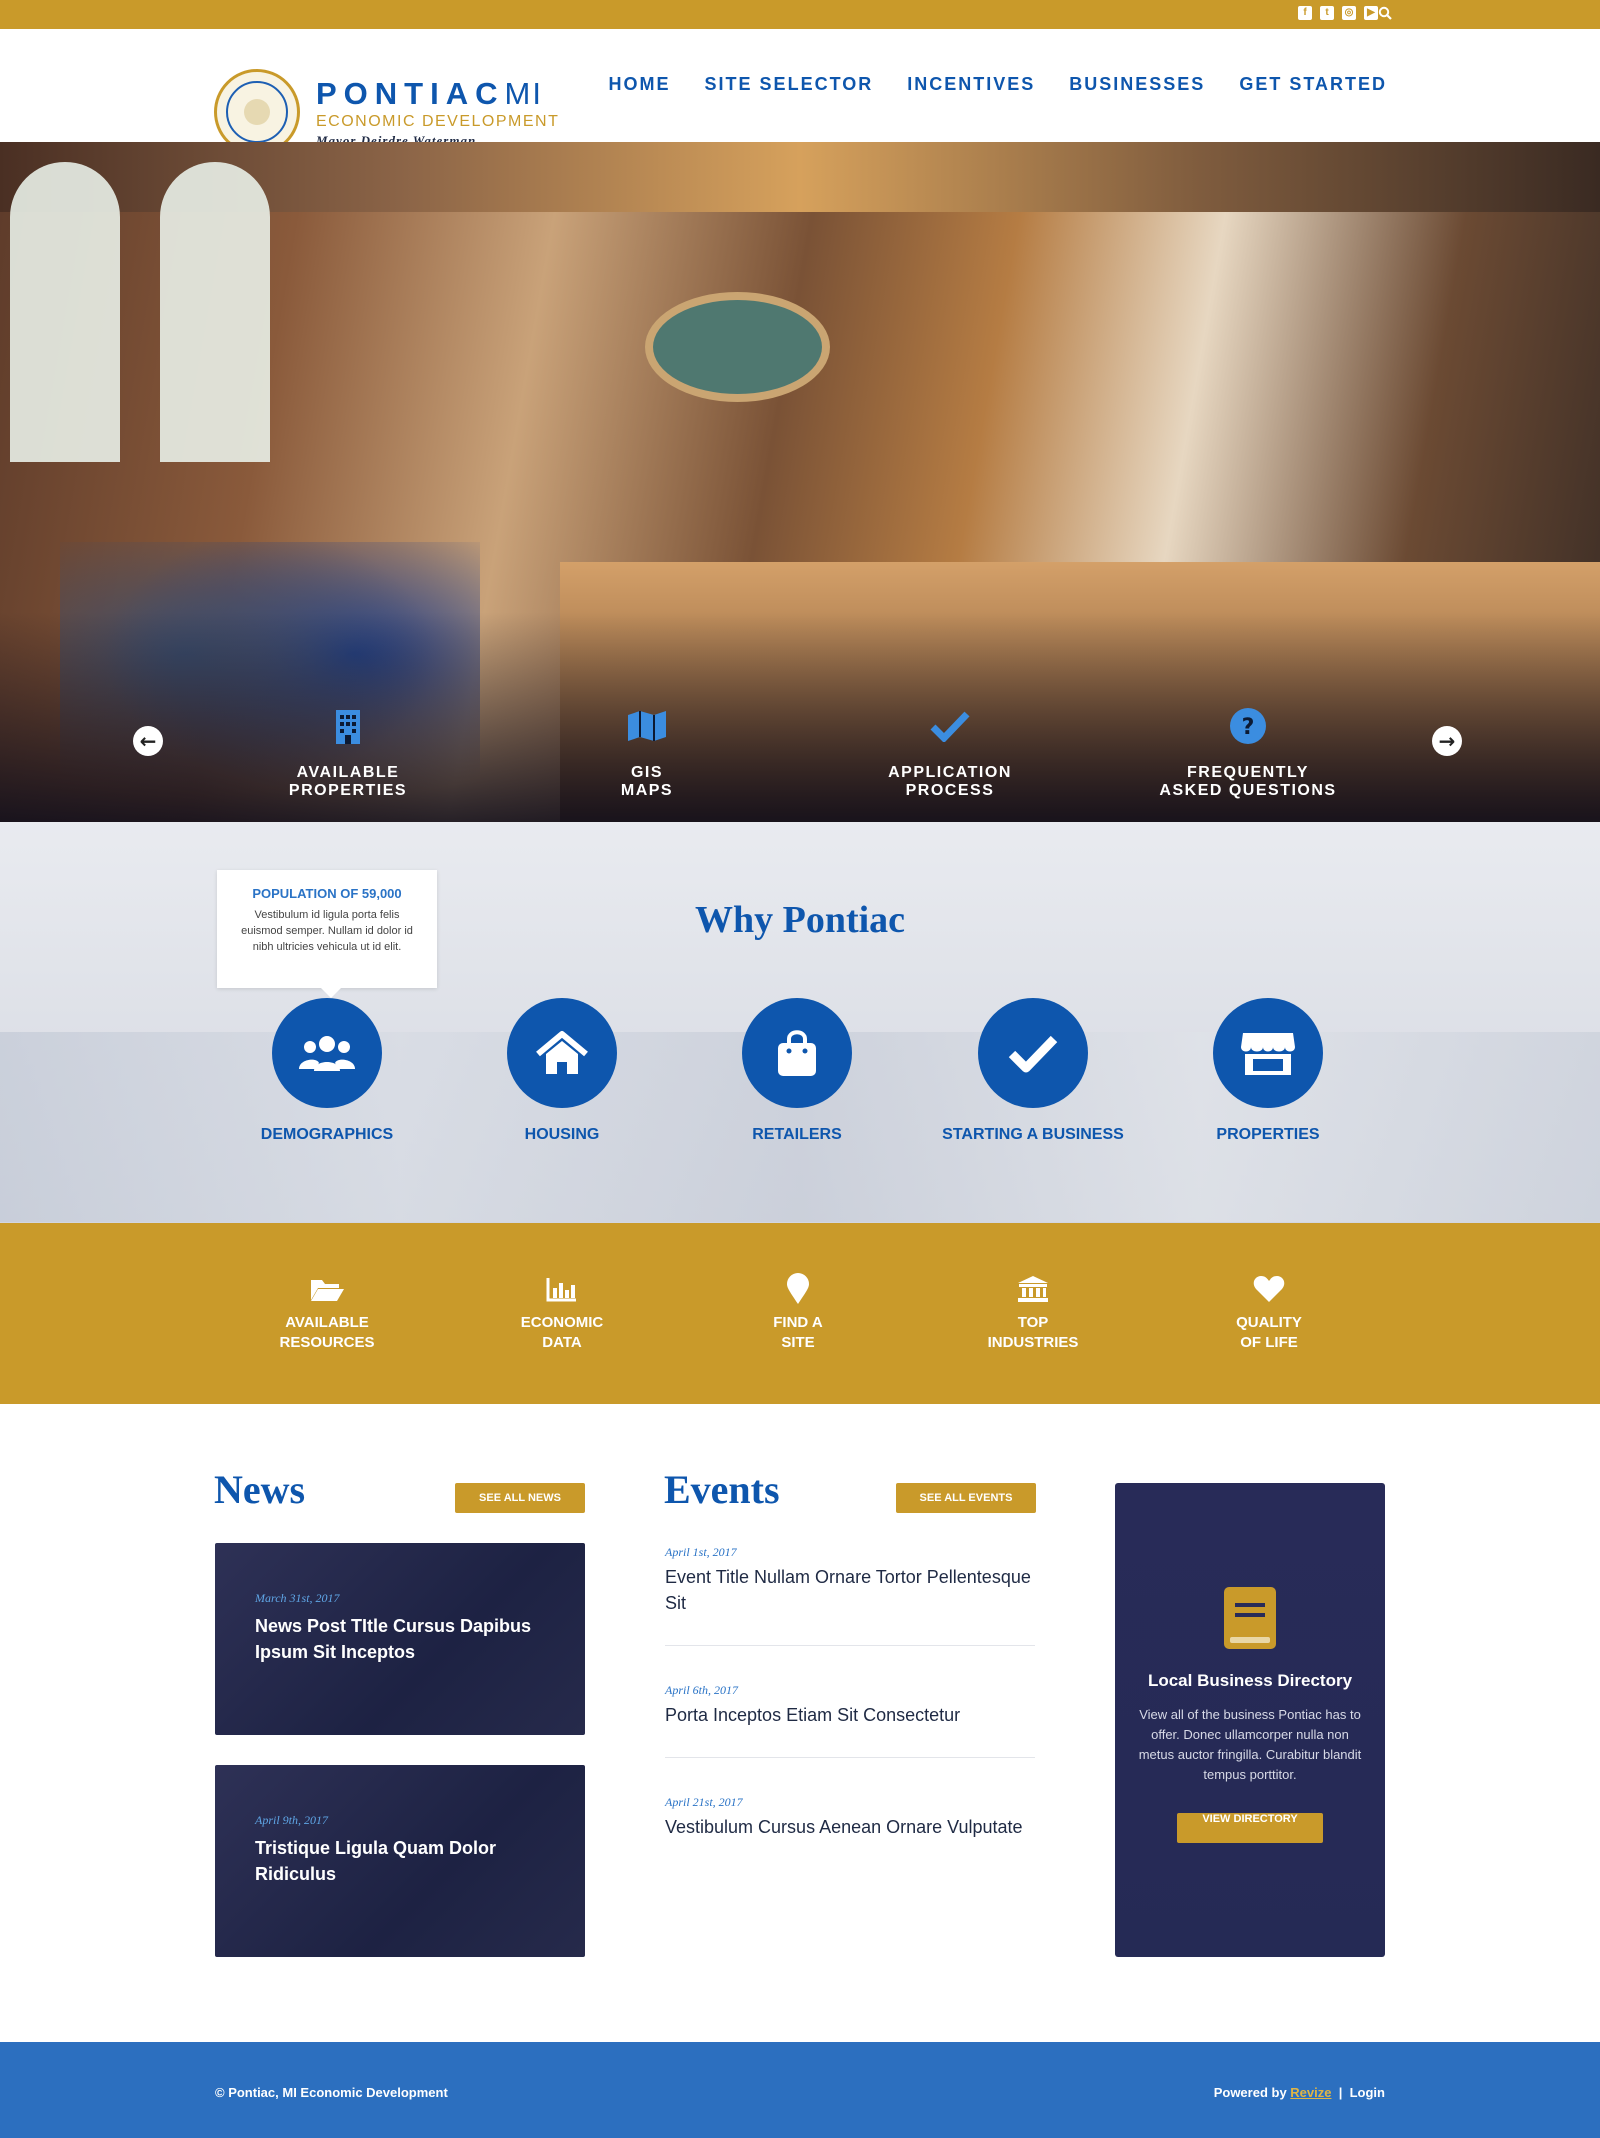  Describe the element at coordinates (798, 1342) in the screenshot. I see `quick-link-line2: SITE` at that location.